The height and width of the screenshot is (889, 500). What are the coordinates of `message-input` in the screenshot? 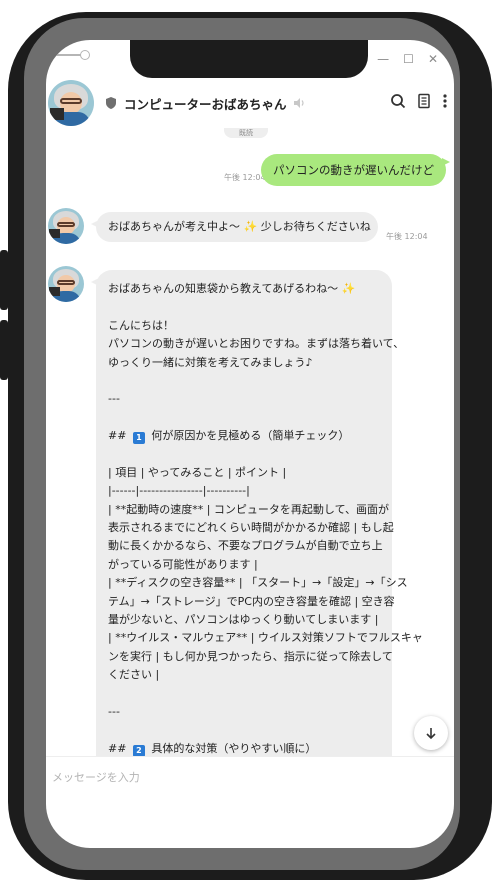 It's located at (250, 777).